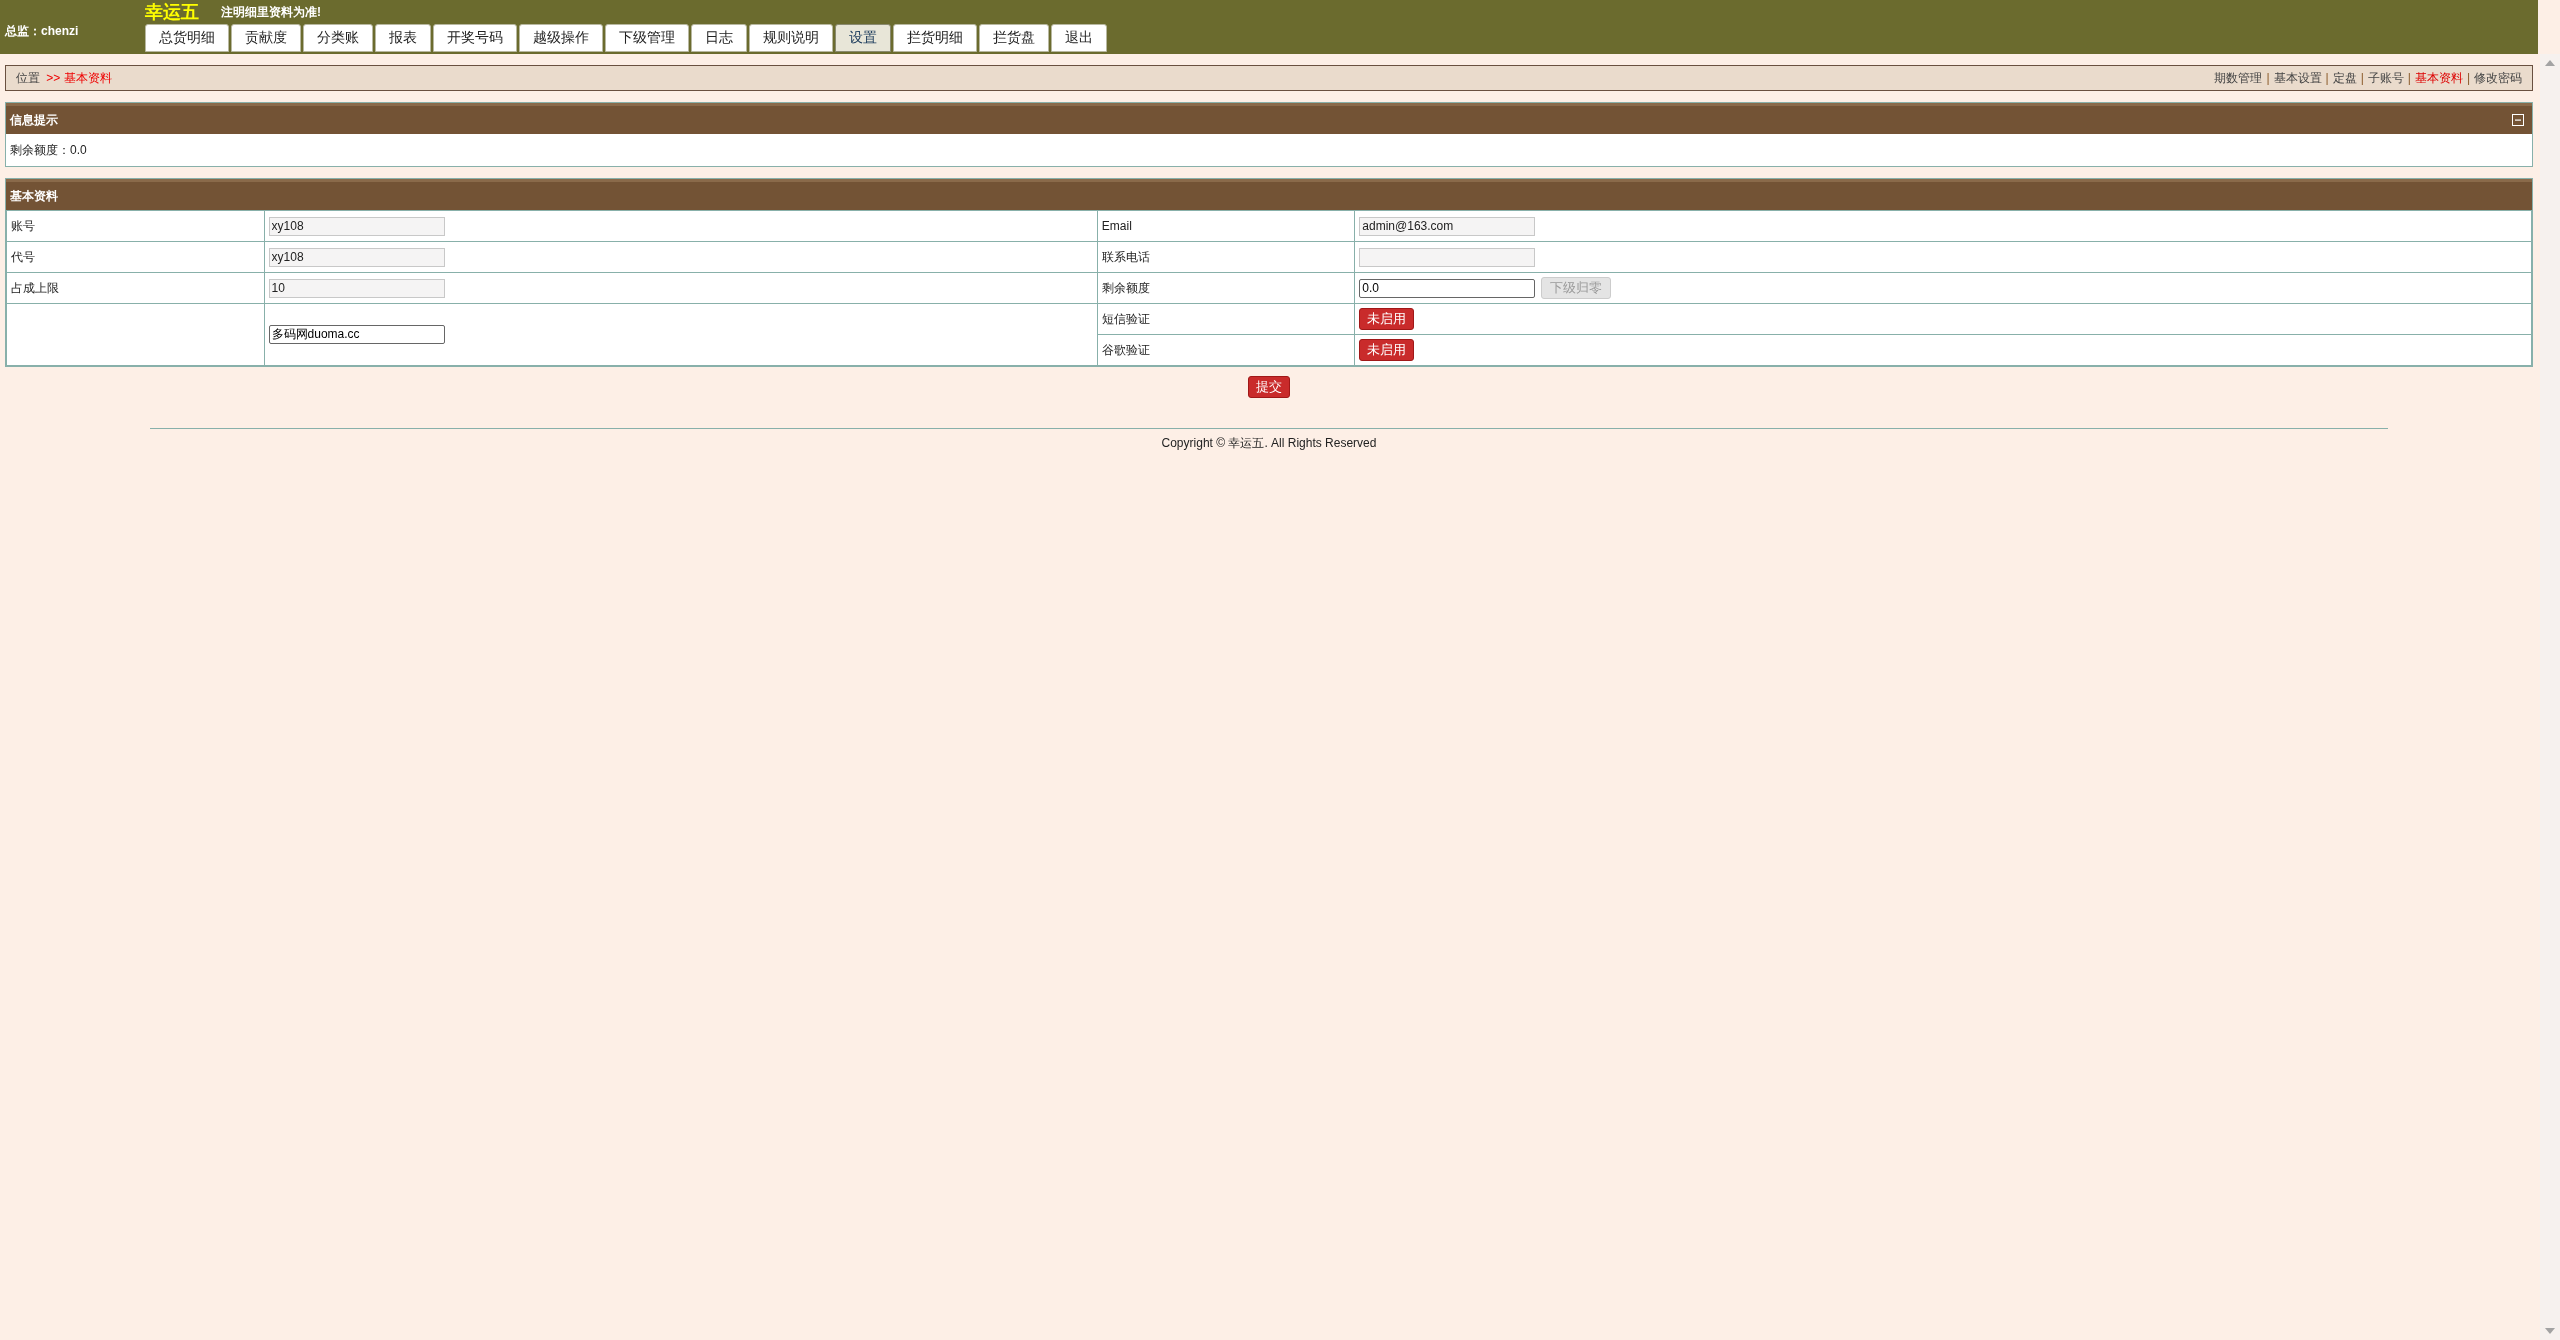 This screenshot has height=1340, width=2560. What do you see at coordinates (561, 38) in the screenshot?
I see `nav-tab: 越级操作` at bounding box center [561, 38].